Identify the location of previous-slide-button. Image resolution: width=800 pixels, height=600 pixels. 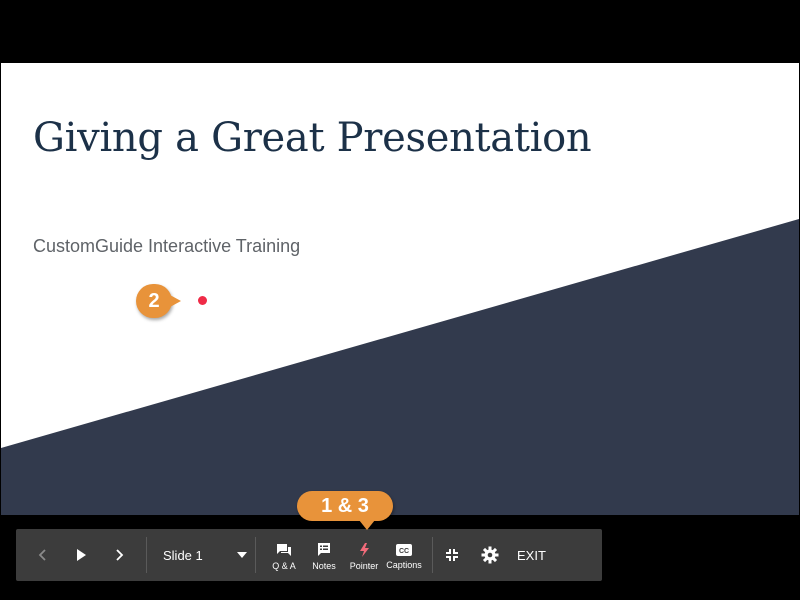
(43, 555).